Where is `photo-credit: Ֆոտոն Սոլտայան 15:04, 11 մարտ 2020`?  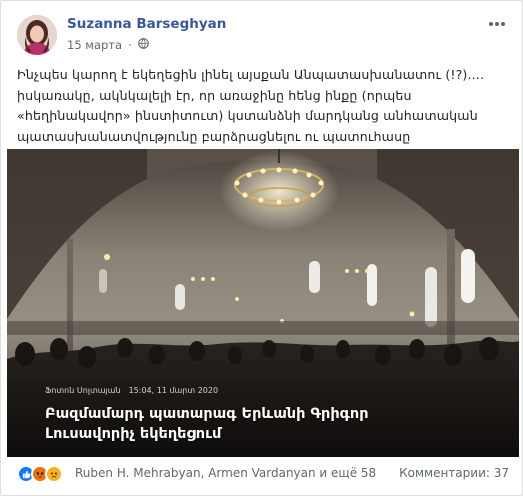 photo-credit: Ֆոտոն Սոլտայան 15:04, 11 մարտ 2020 is located at coordinates (131, 390).